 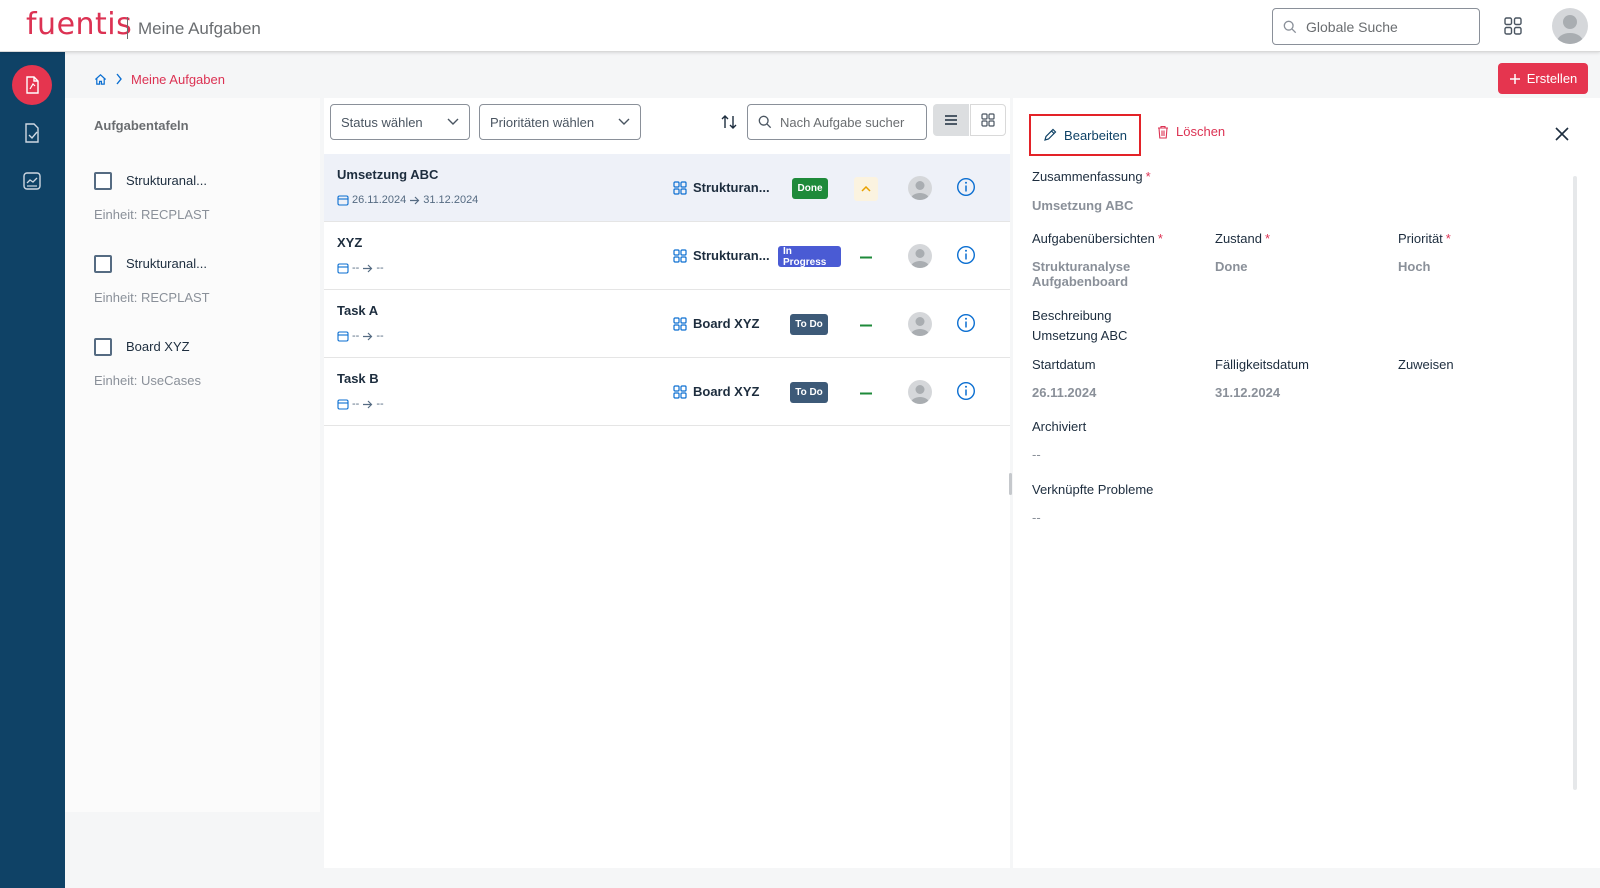 What do you see at coordinates (1080, 335) in the screenshot?
I see `description-value: Umsetzung ABC` at bounding box center [1080, 335].